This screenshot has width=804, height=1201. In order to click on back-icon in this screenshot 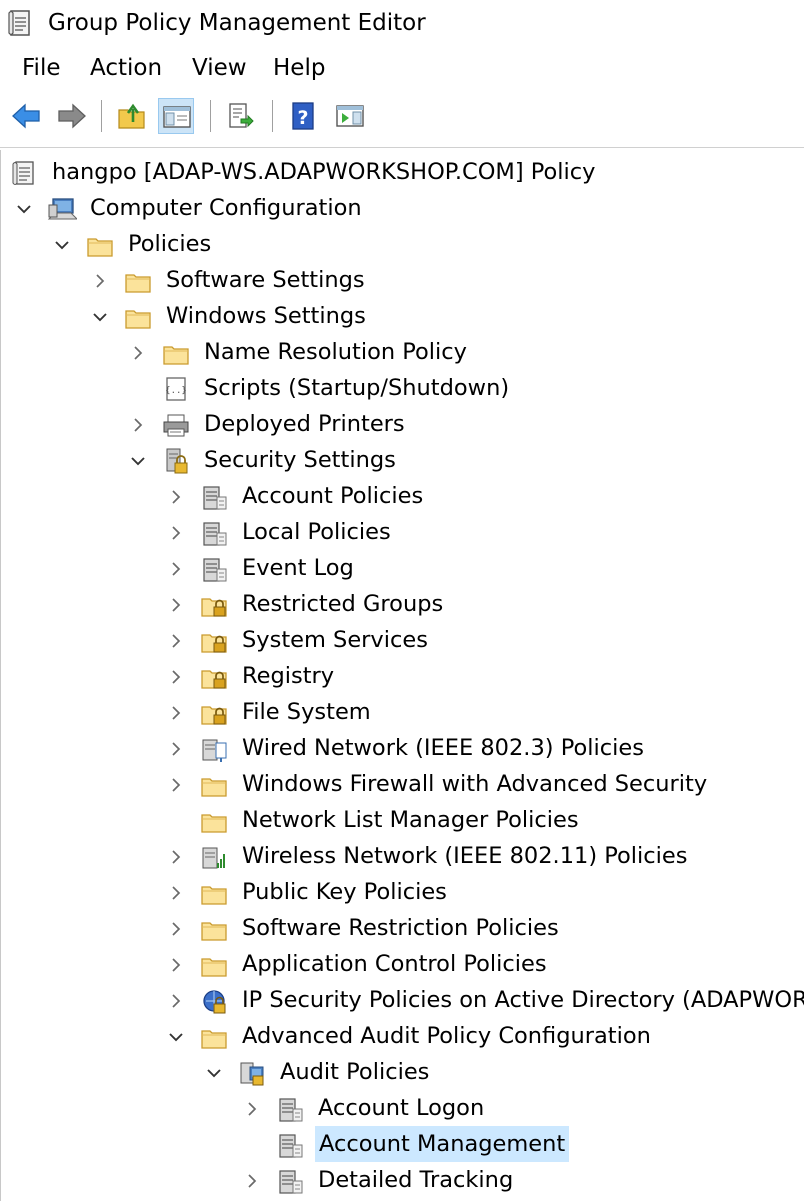, I will do `click(26, 116)`.